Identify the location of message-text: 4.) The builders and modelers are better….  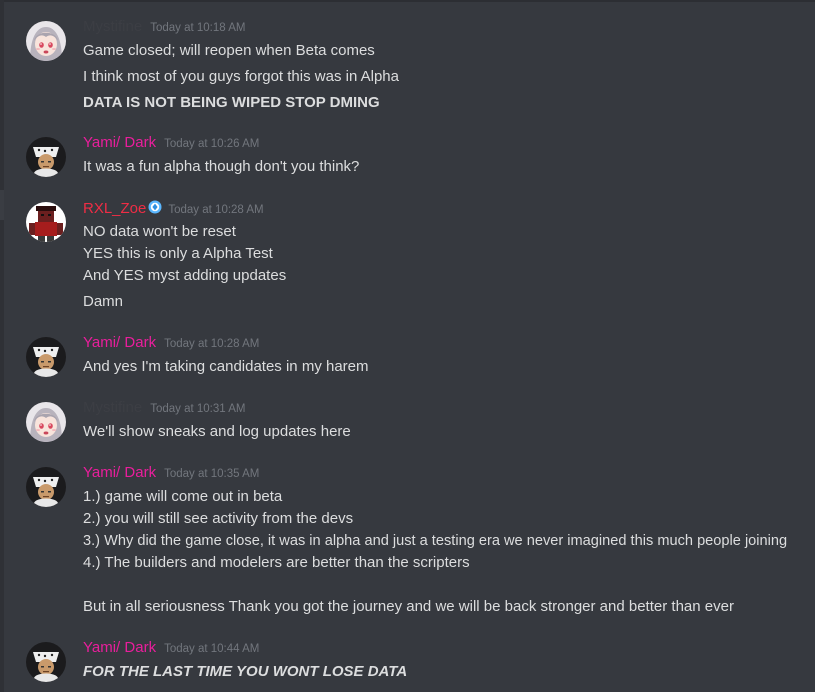
(276, 562).